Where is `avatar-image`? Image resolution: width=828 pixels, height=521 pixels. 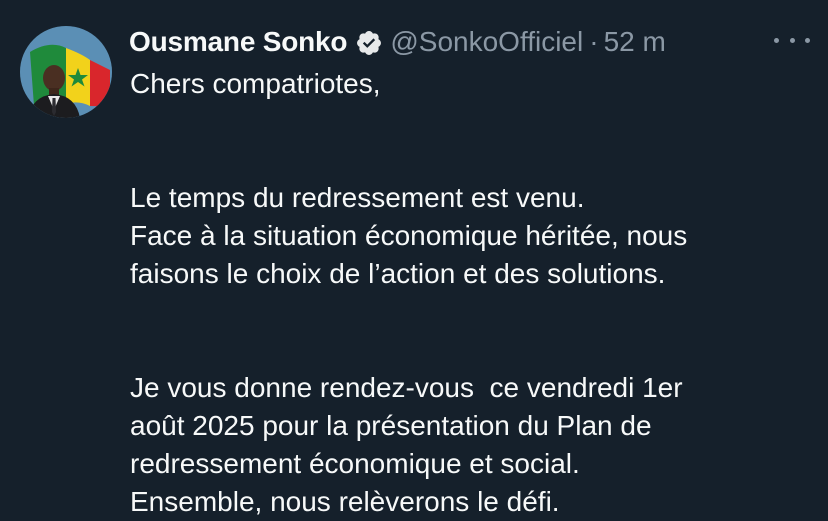
avatar-image is located at coordinates (66, 72).